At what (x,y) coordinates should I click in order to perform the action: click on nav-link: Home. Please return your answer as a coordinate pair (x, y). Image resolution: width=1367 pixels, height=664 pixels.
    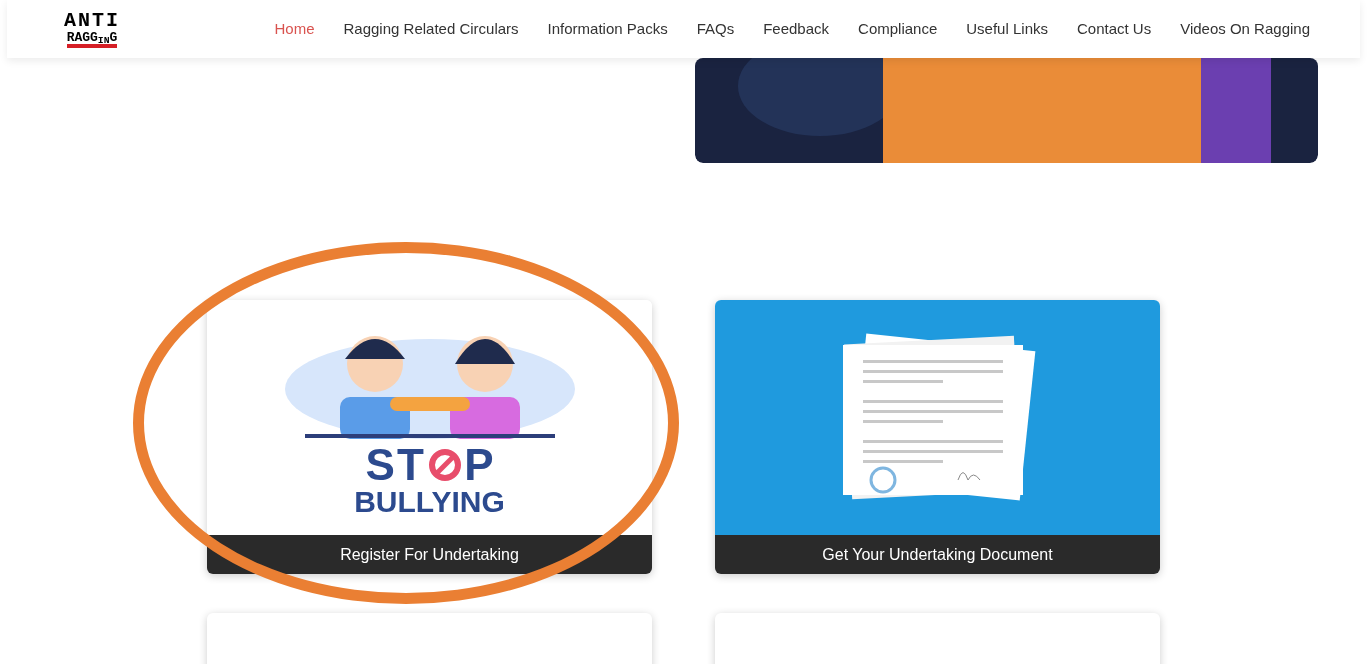
    Looking at the image, I should click on (294, 29).